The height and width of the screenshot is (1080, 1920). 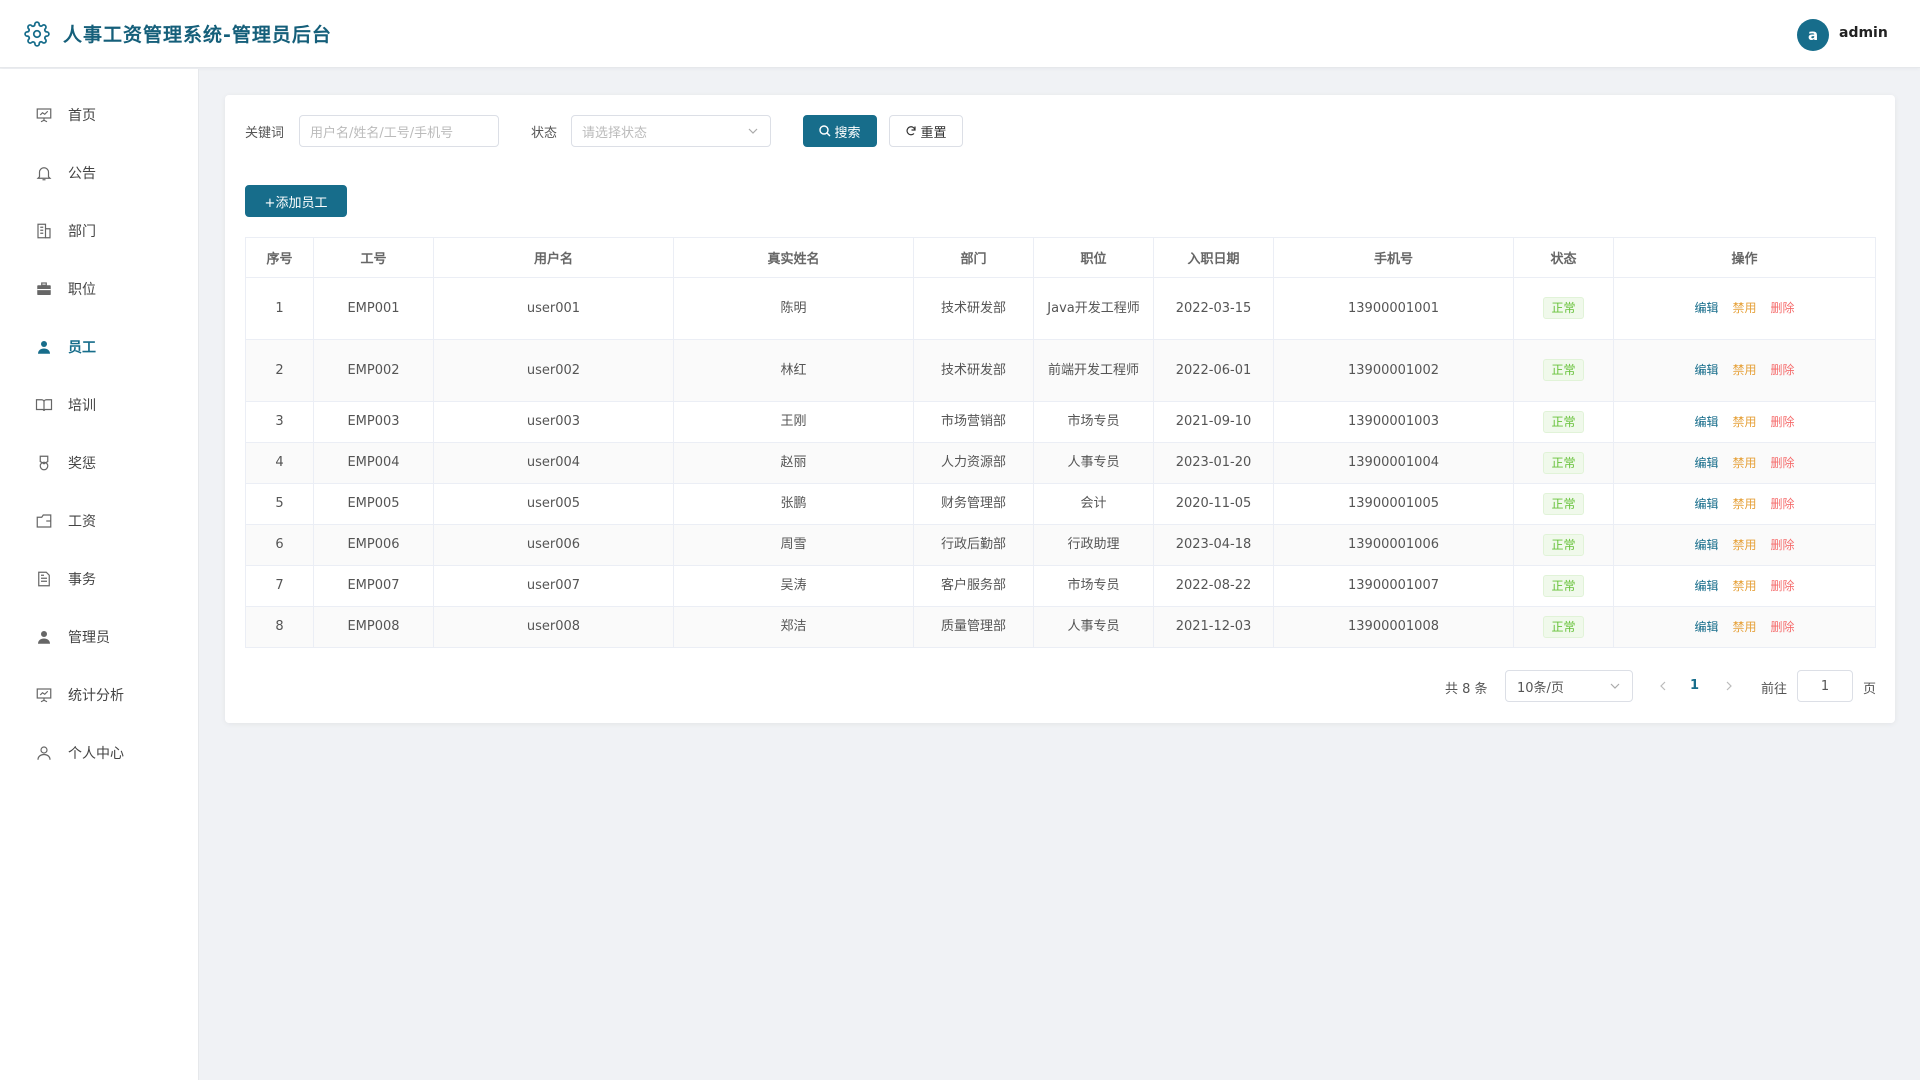 What do you see at coordinates (1744, 257) in the screenshot?
I see `column-header: 操作` at bounding box center [1744, 257].